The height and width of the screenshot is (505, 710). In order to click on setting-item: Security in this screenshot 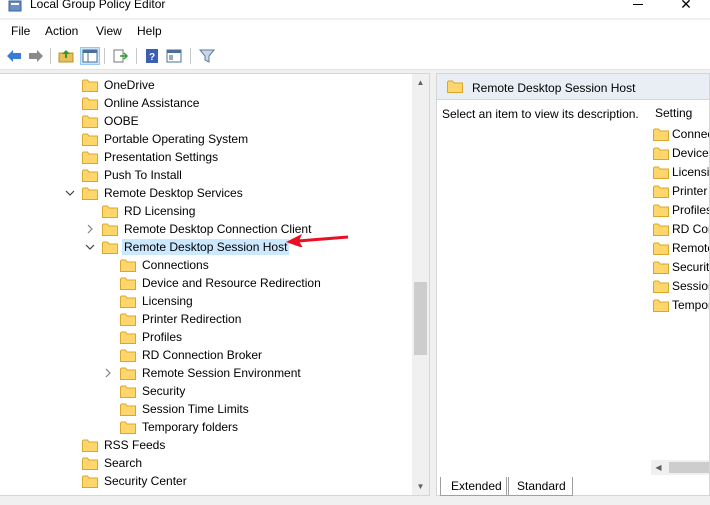, I will do `click(681, 267)`.